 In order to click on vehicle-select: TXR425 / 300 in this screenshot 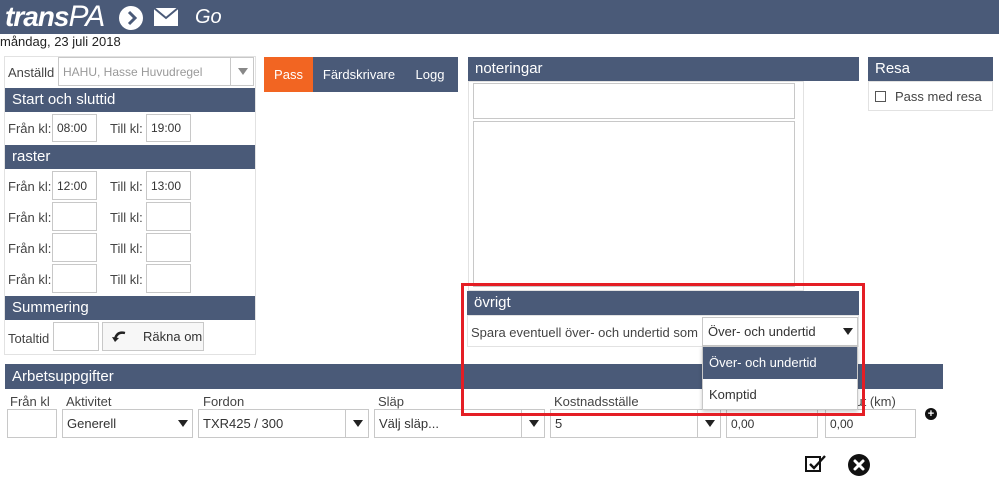, I will do `click(283, 423)`.